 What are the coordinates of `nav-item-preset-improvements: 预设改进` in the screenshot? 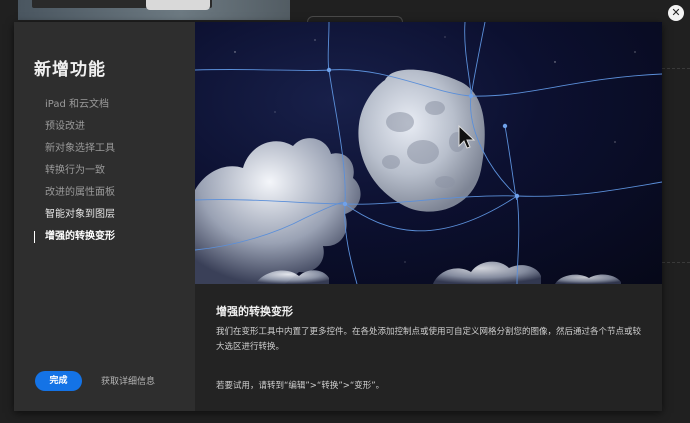 It's located at (109, 127).